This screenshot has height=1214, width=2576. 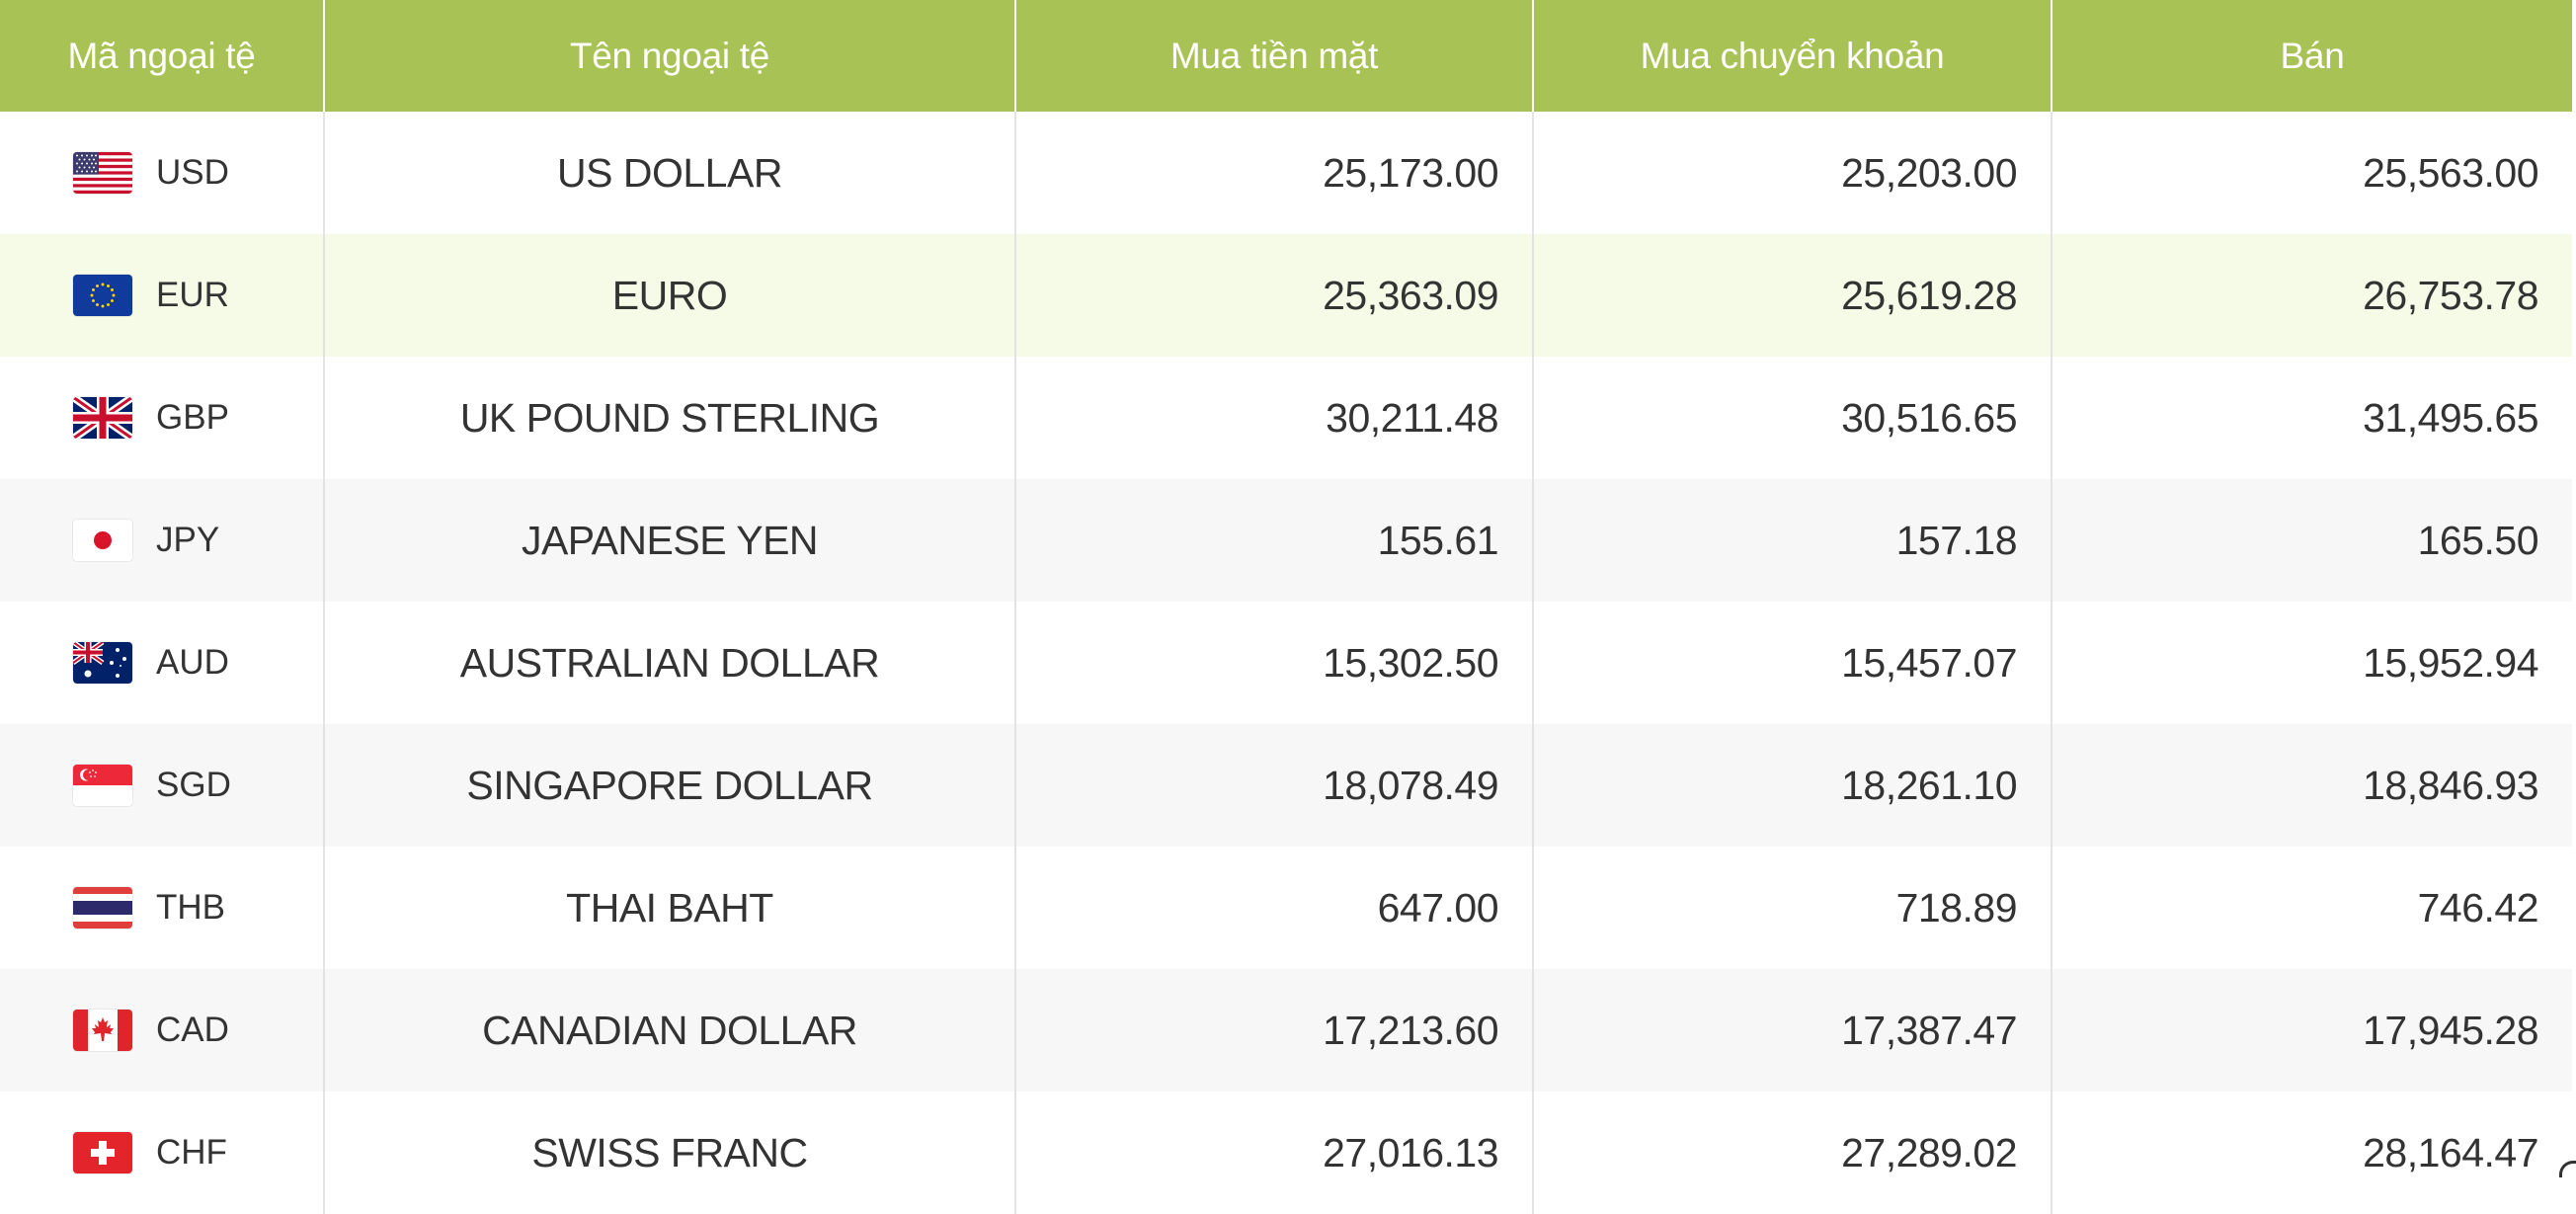 What do you see at coordinates (2312, 295) in the screenshot?
I see `sell-rate: 26,753.78` at bounding box center [2312, 295].